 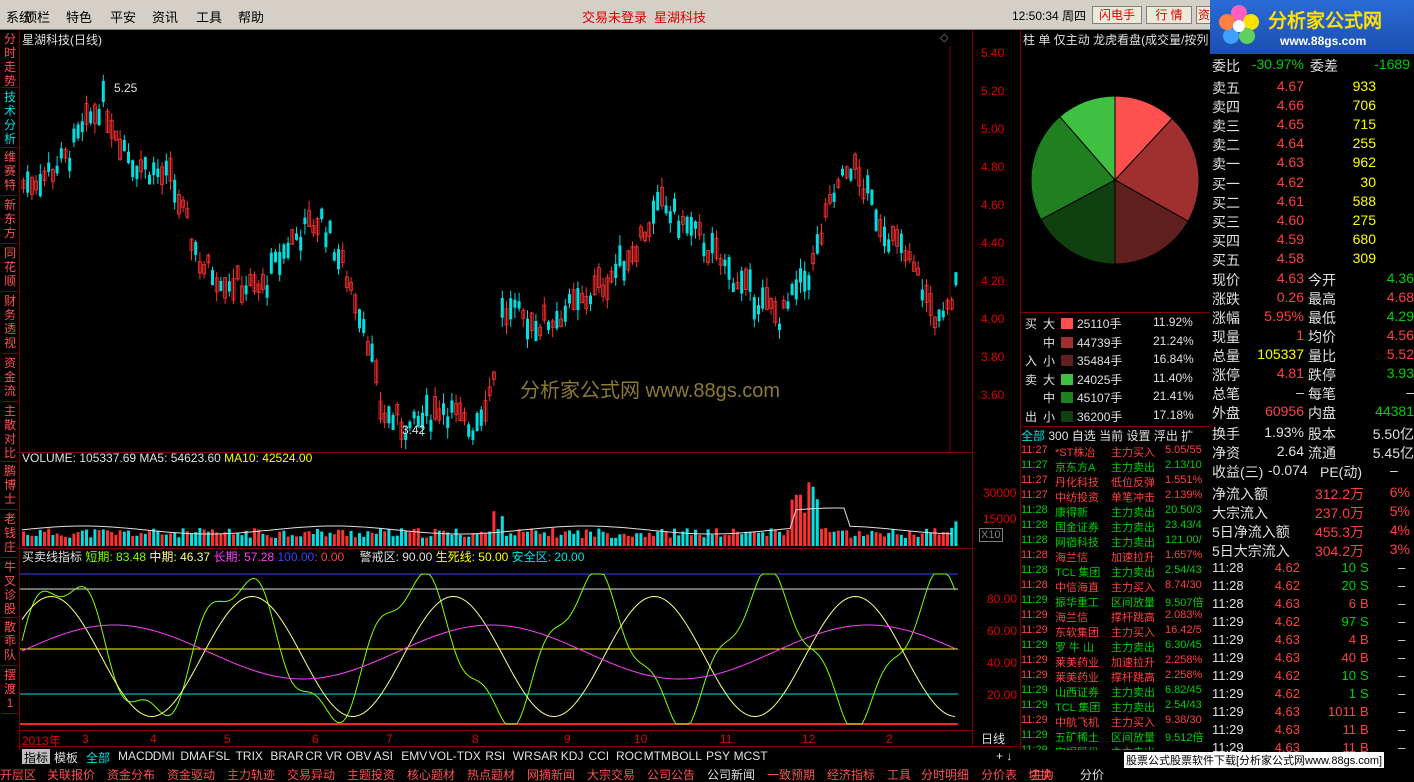 What do you see at coordinates (1116, 661) in the screenshot?
I see `event-row: 11:29 莱美药业 加速拉升 2.258%` at bounding box center [1116, 661].